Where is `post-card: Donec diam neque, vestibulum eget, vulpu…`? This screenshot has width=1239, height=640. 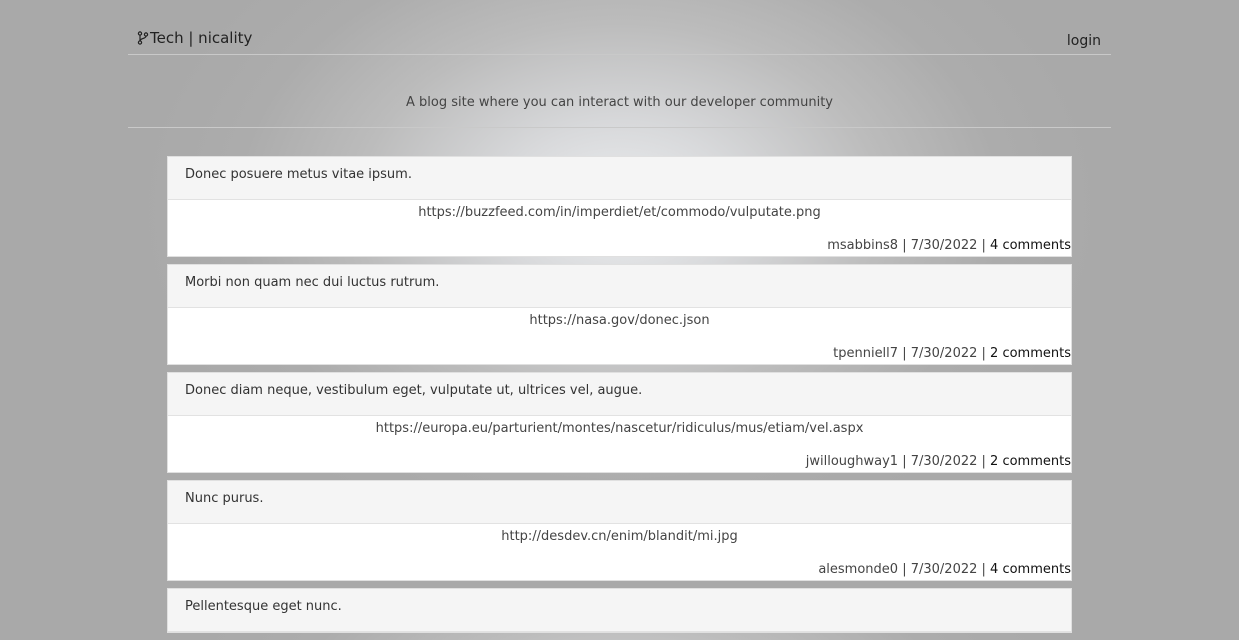
post-card: Donec diam neque, vestibulum eget, vulpu… is located at coordinates (619, 422).